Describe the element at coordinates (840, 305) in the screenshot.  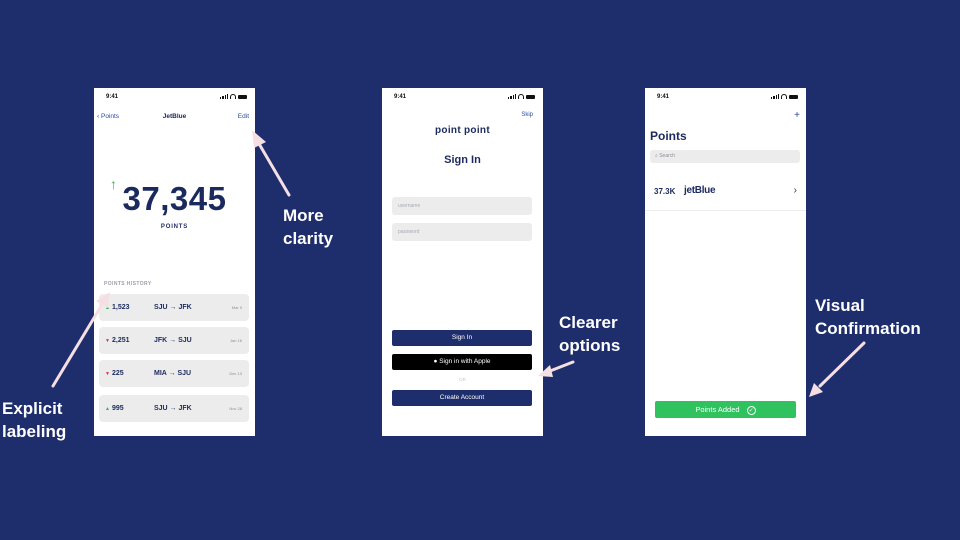
I see `annotation-line: Visual` at that location.